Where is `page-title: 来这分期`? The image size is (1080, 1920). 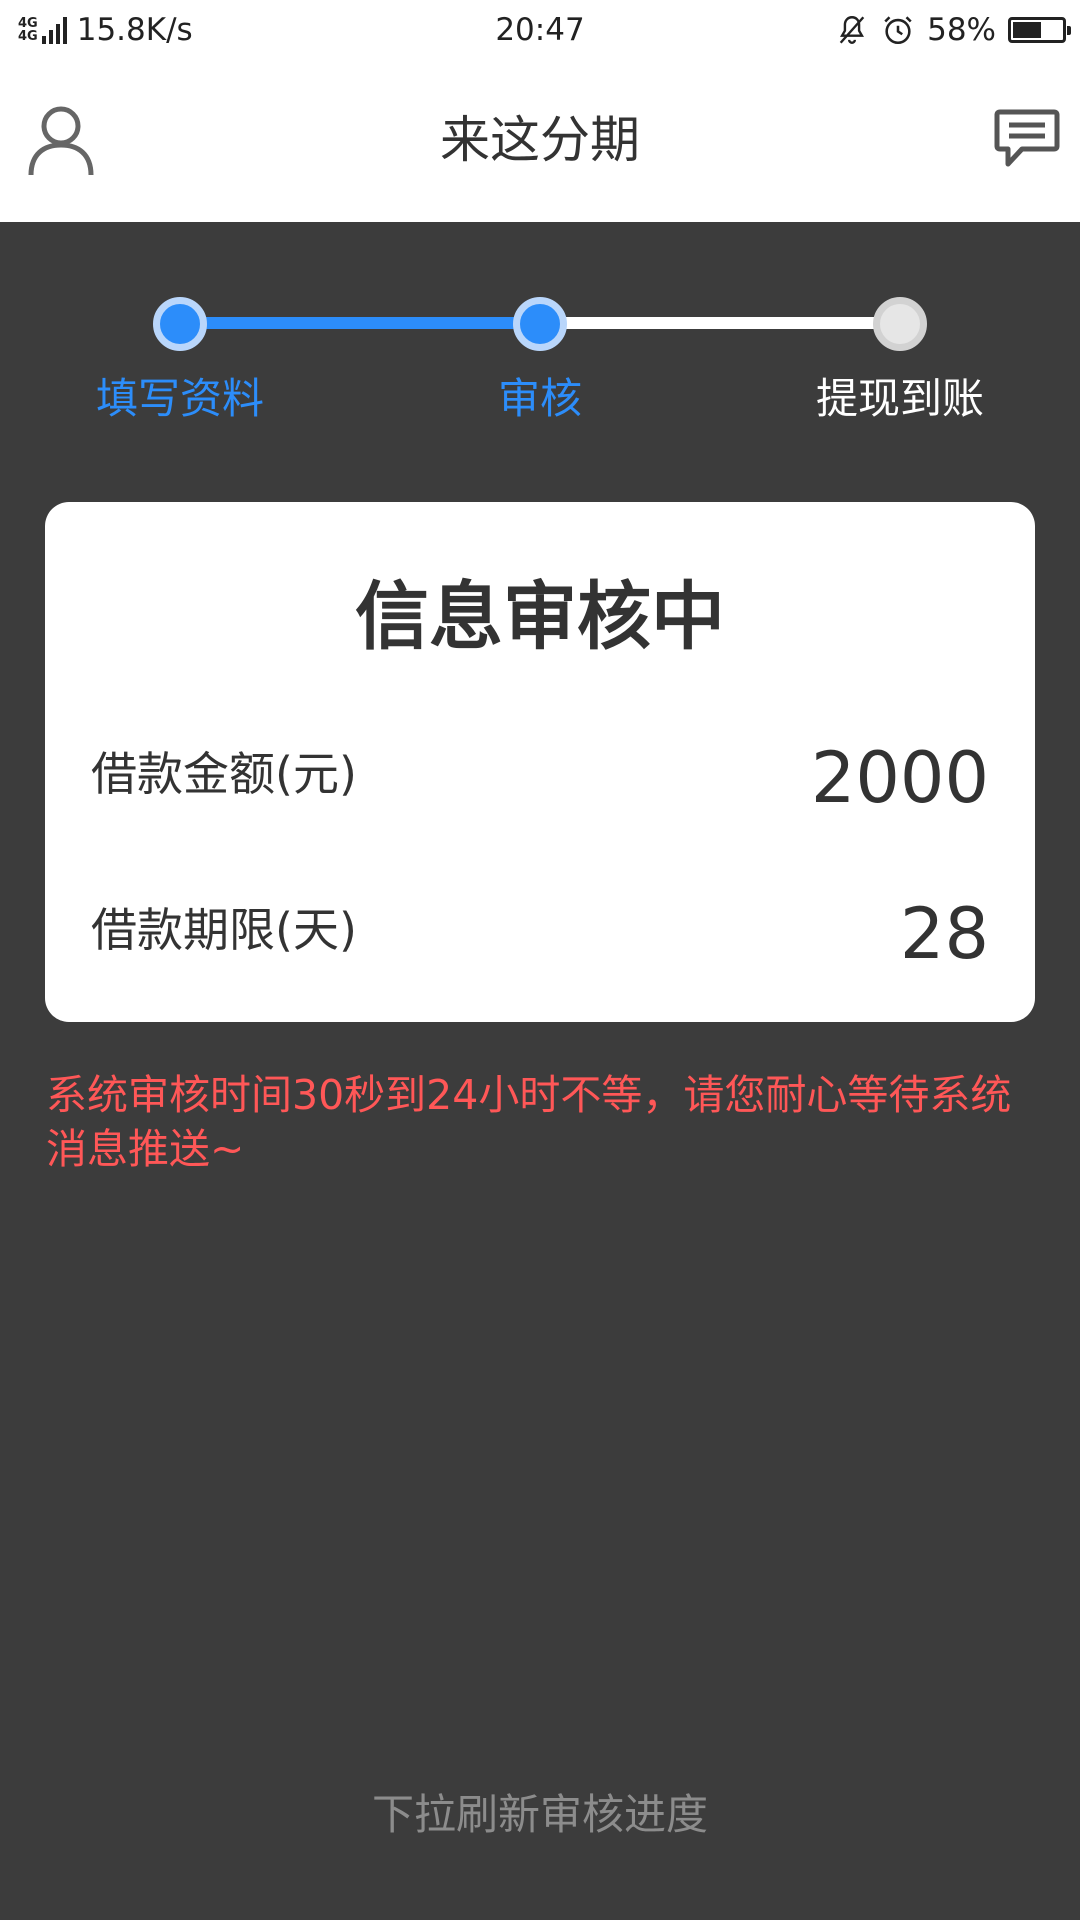 page-title: 来这分期 is located at coordinates (540, 140).